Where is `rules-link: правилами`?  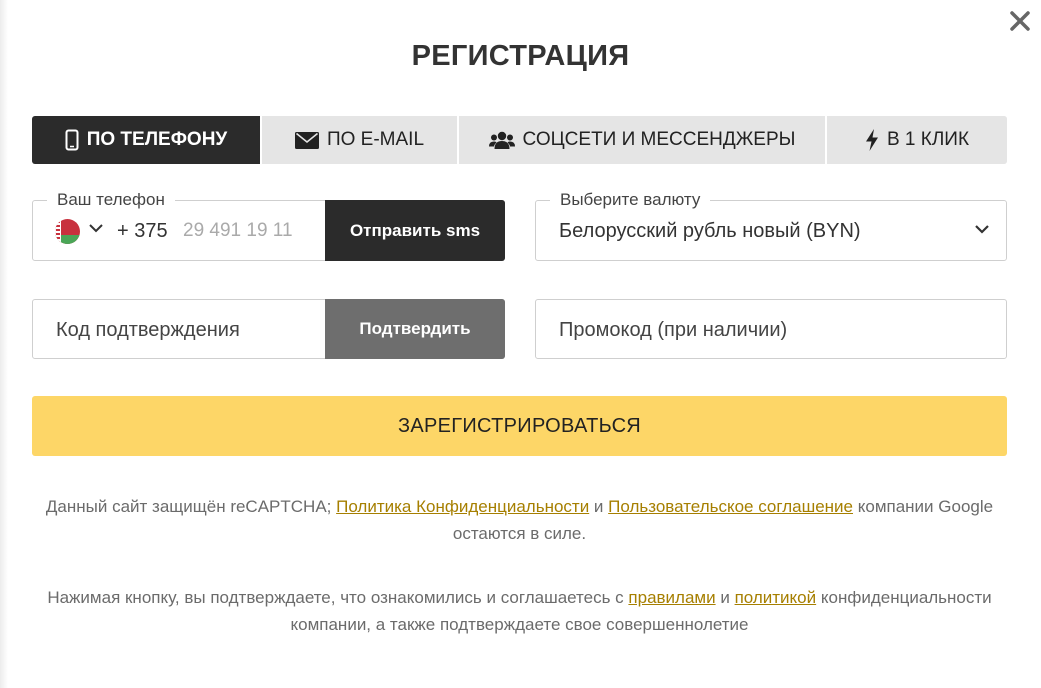
rules-link: правилами is located at coordinates (671, 597).